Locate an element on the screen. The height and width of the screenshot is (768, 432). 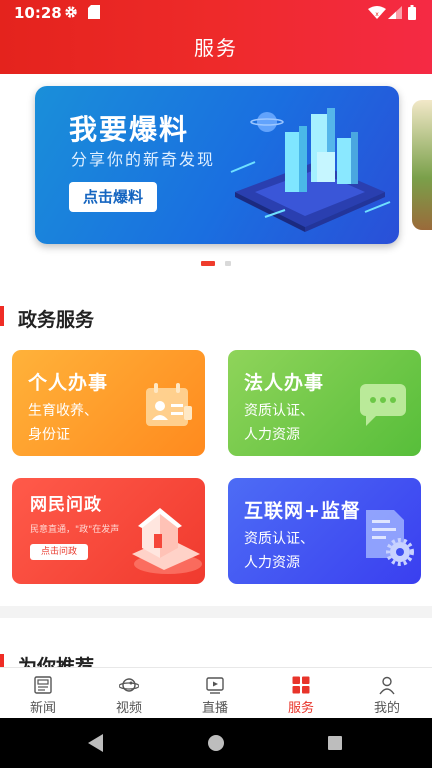
svg-text: x is located at coordinates (377, 14).